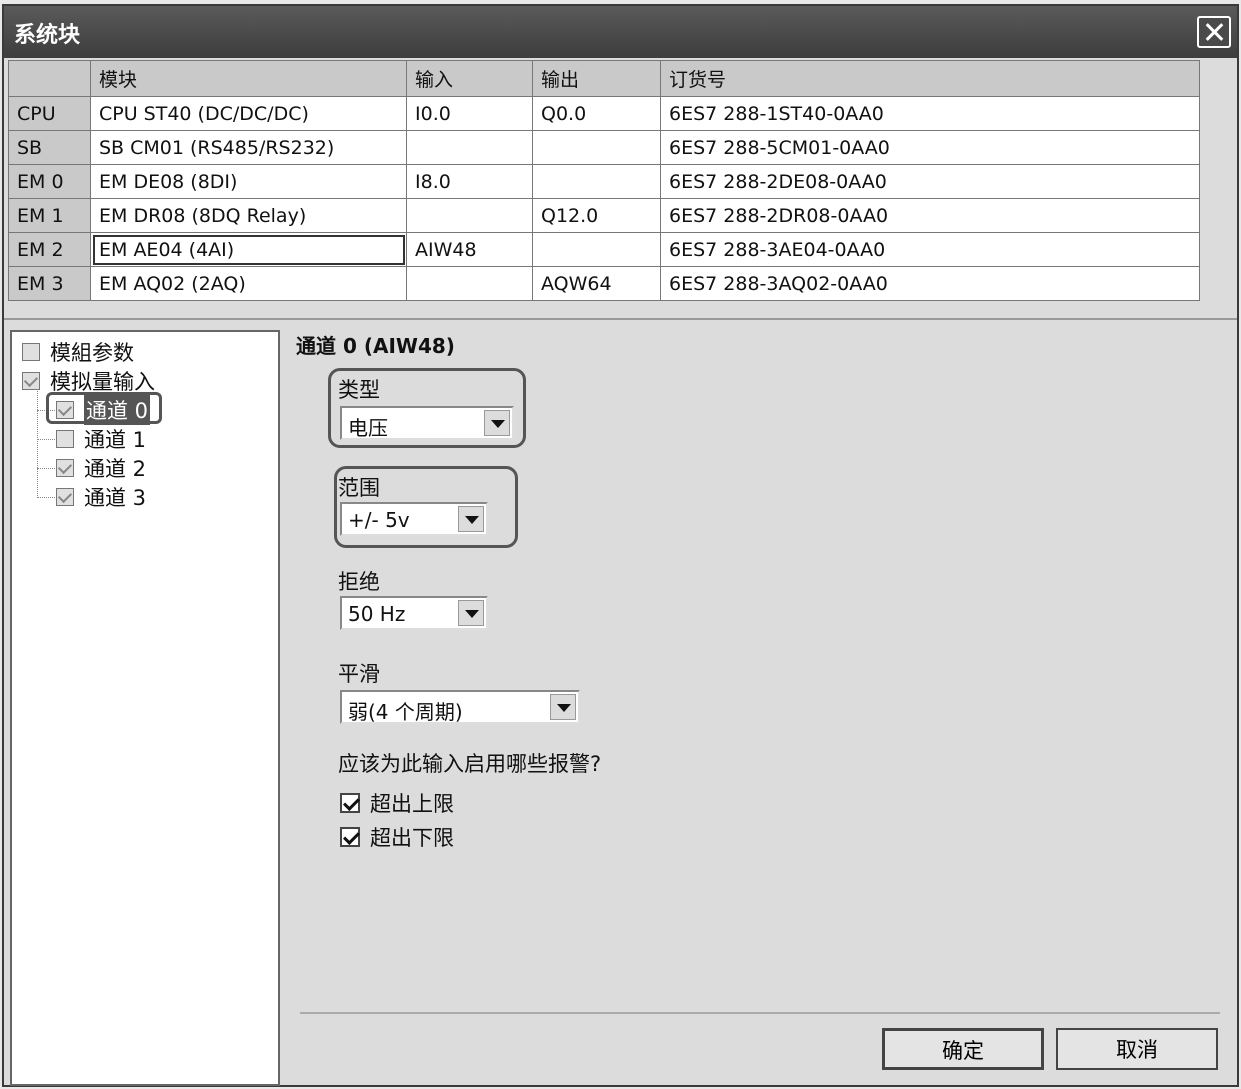 The width and height of the screenshot is (1241, 1089). I want to click on alarm-lower-checkbox, so click(350, 837).